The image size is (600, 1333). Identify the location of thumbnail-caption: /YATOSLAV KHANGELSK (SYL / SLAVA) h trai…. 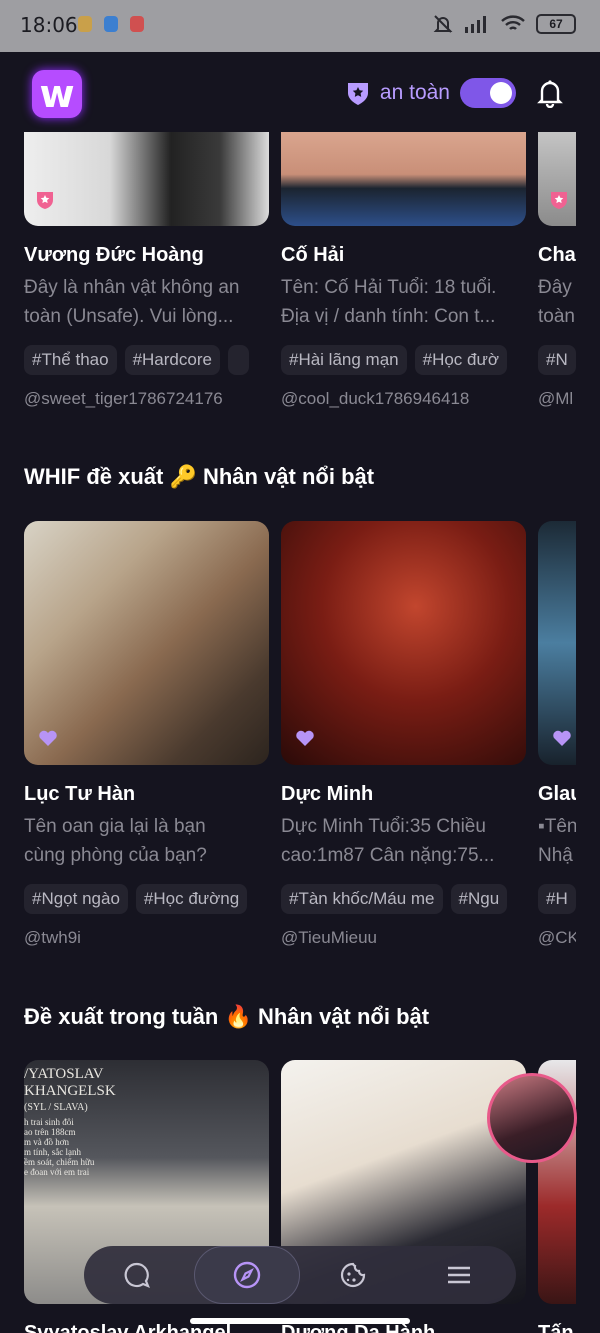
(70, 1121).